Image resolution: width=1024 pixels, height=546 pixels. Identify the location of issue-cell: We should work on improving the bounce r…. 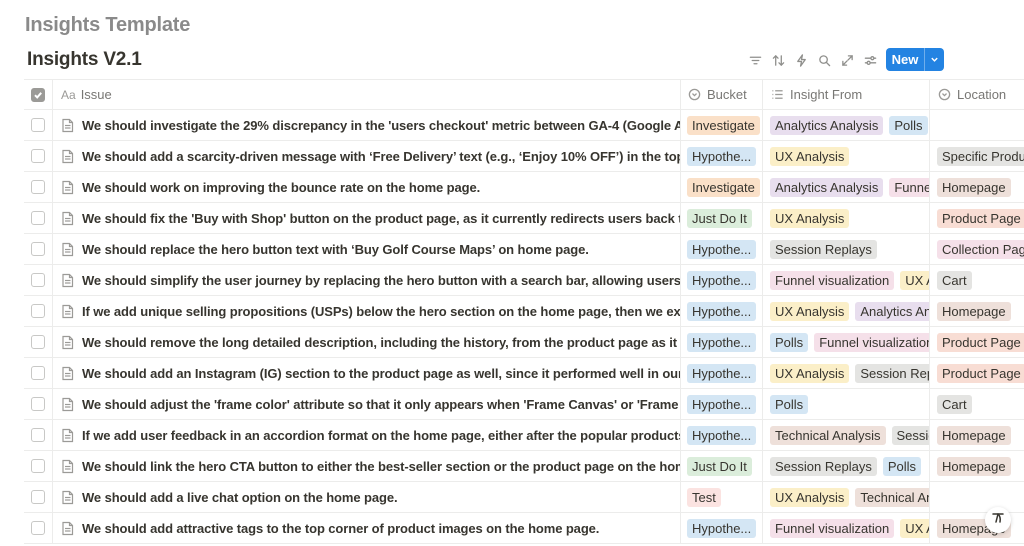
(367, 187).